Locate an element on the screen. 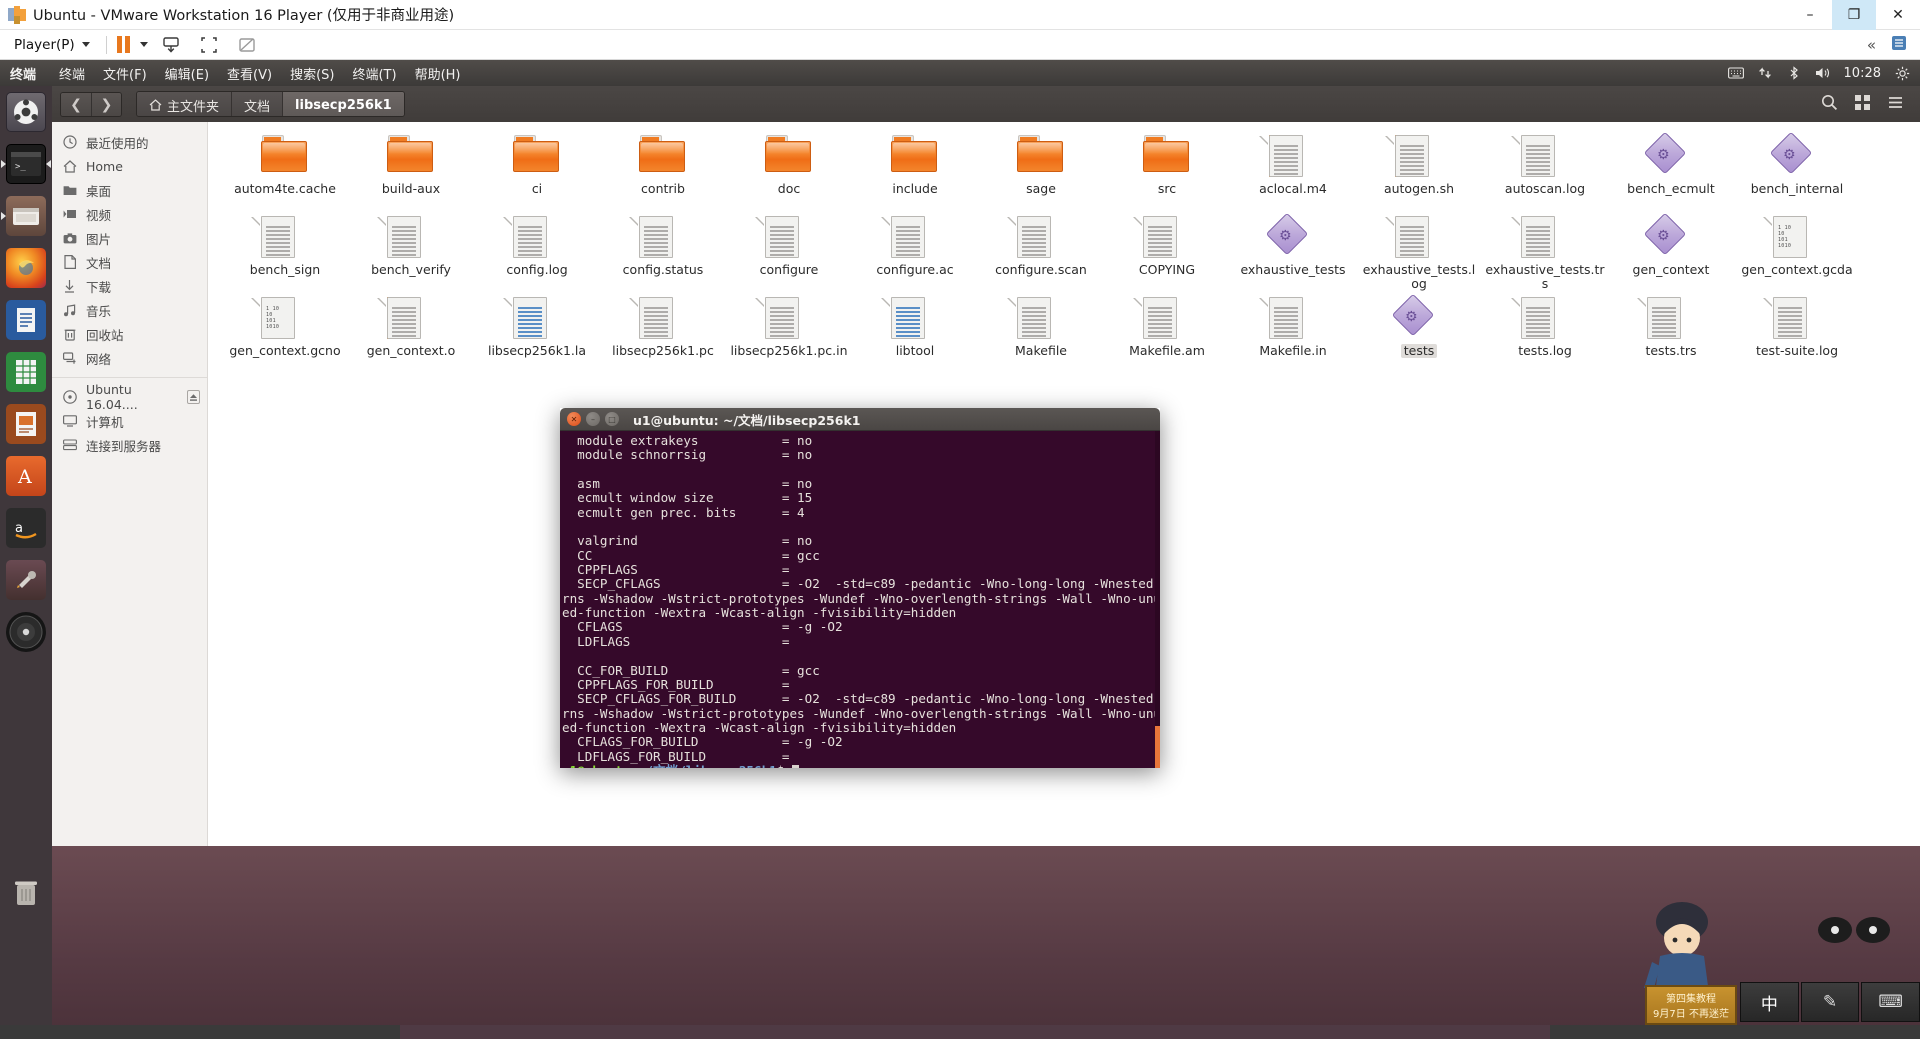 The width and height of the screenshot is (1920, 1039). sidebar-item-trash: 回收站 is located at coordinates (129, 334).